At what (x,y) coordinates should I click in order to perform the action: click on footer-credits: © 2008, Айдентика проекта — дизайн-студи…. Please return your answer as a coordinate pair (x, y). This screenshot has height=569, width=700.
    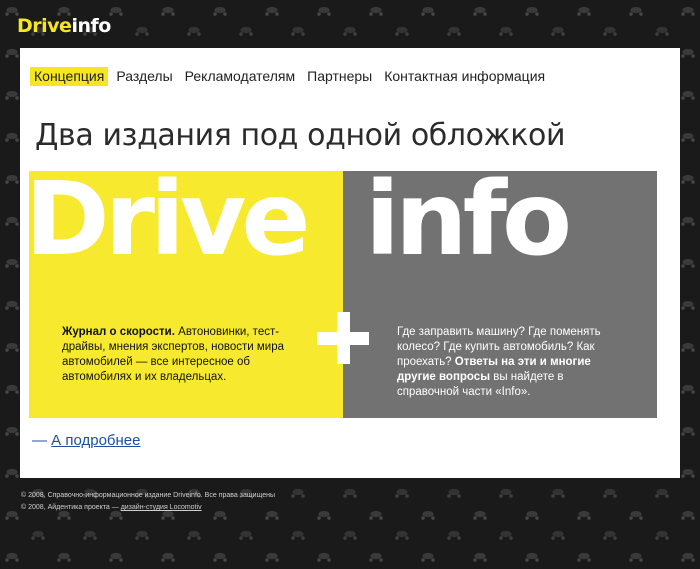
    Looking at the image, I should click on (111, 507).